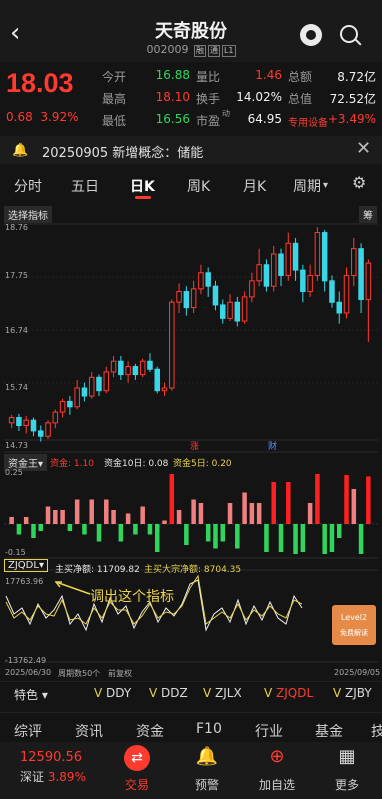 Image resolution: width=382 pixels, height=799 pixels. What do you see at coordinates (351, 119) in the screenshot?
I see `quote-value: +3.49%` at bounding box center [351, 119].